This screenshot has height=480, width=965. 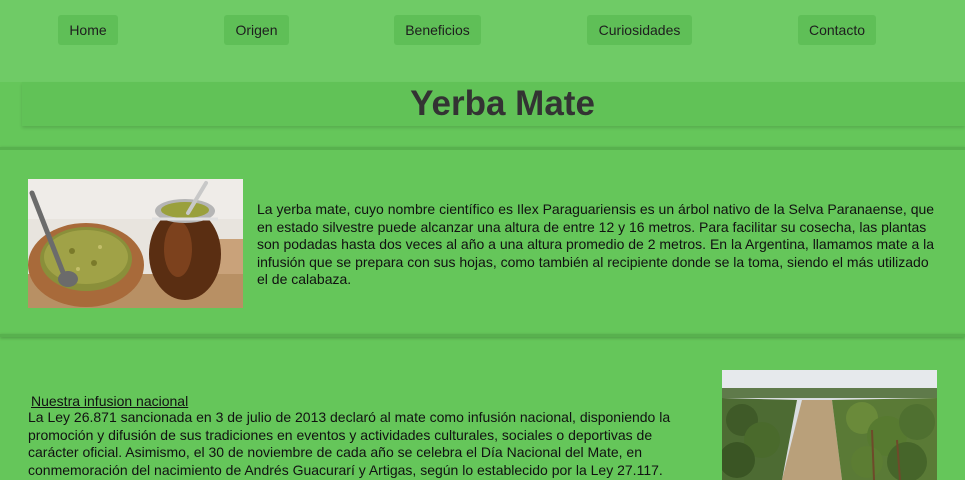 I want to click on nav-beneficios-link: Beneficios, so click(x=437, y=30).